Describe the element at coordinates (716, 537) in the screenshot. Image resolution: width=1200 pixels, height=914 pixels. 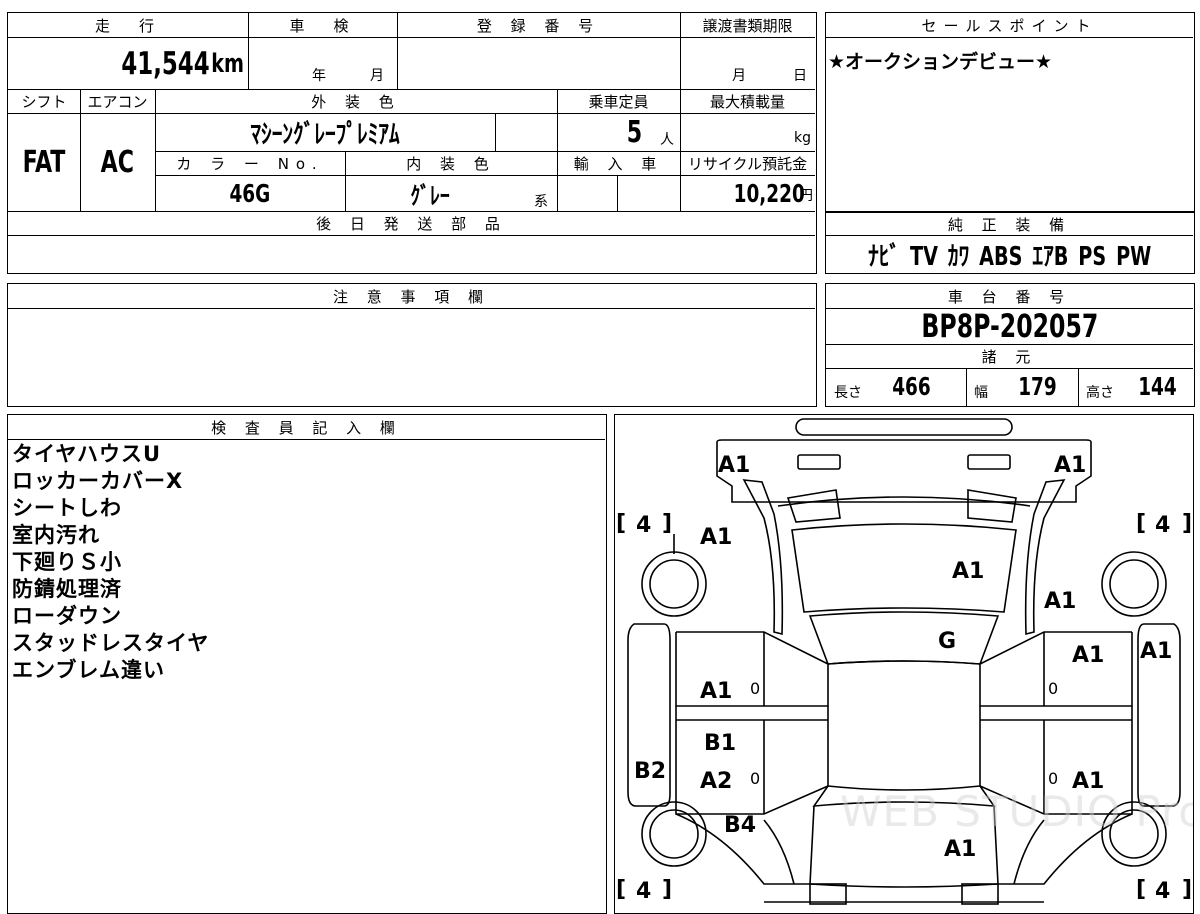
I see `mark-fender-left: A1` at that location.